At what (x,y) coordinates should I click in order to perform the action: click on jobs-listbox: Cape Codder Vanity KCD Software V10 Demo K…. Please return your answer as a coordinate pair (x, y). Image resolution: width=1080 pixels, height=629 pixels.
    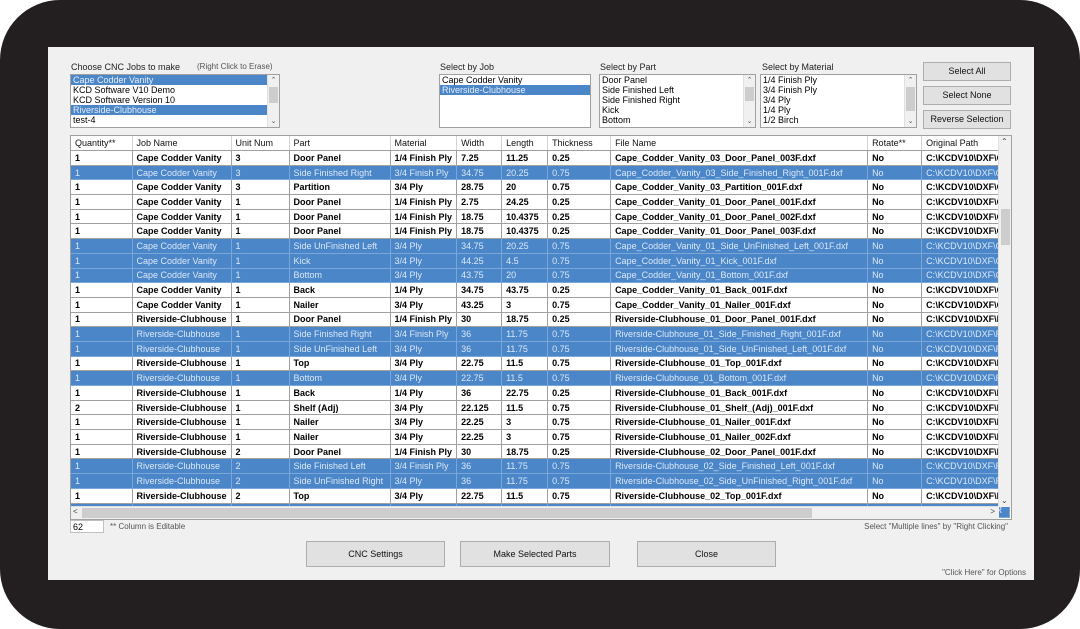
    Looking at the image, I should click on (175, 101).